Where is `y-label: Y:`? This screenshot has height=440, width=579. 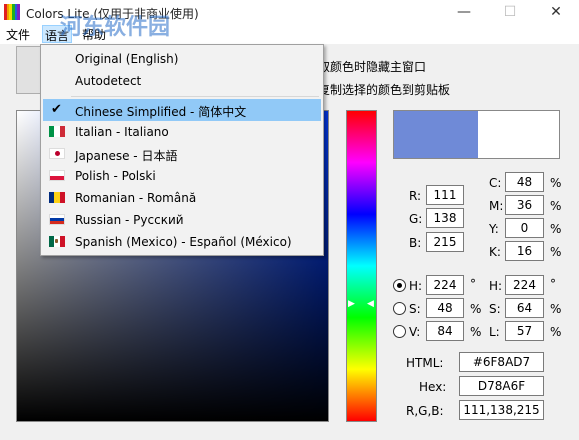 y-label: Y: is located at coordinates (494, 229).